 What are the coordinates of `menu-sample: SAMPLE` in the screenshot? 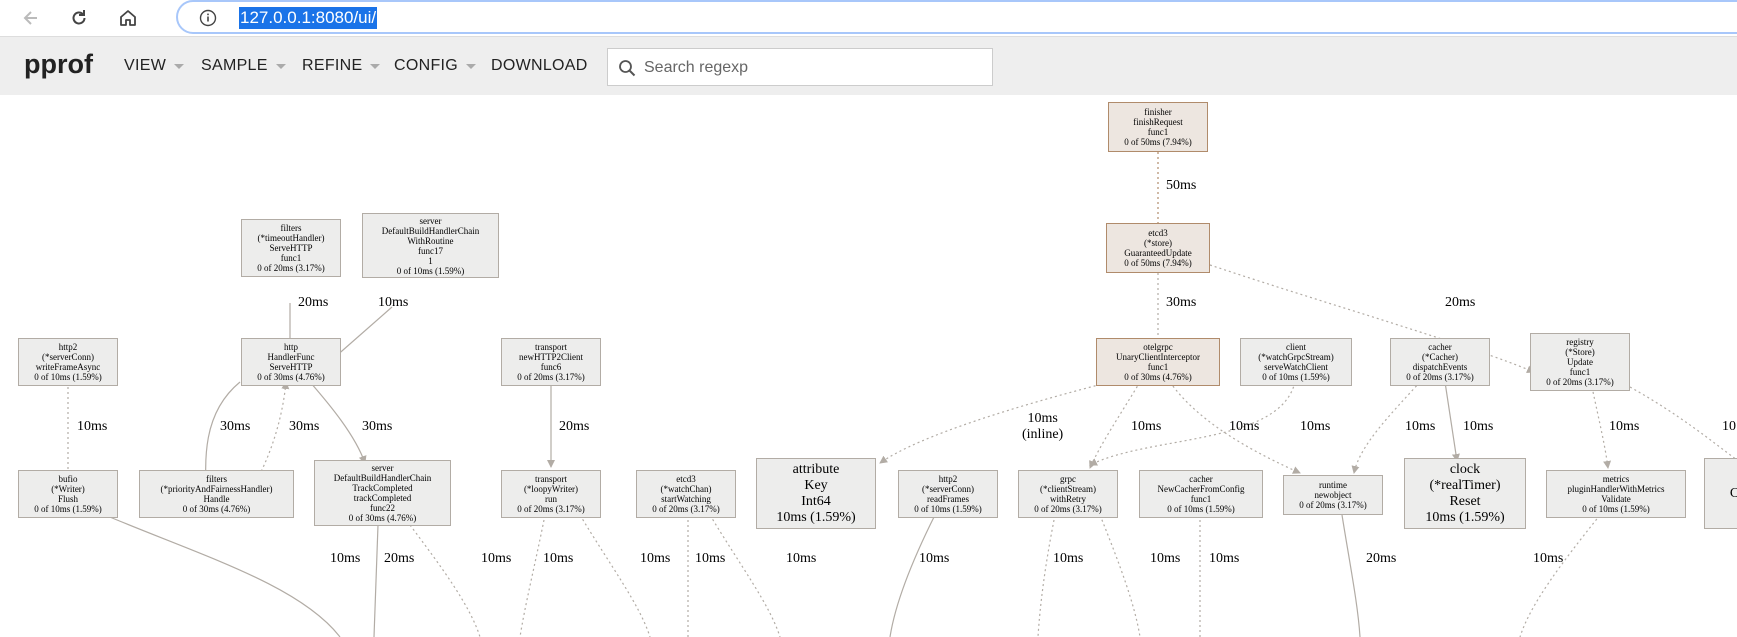 It's located at (243, 66).